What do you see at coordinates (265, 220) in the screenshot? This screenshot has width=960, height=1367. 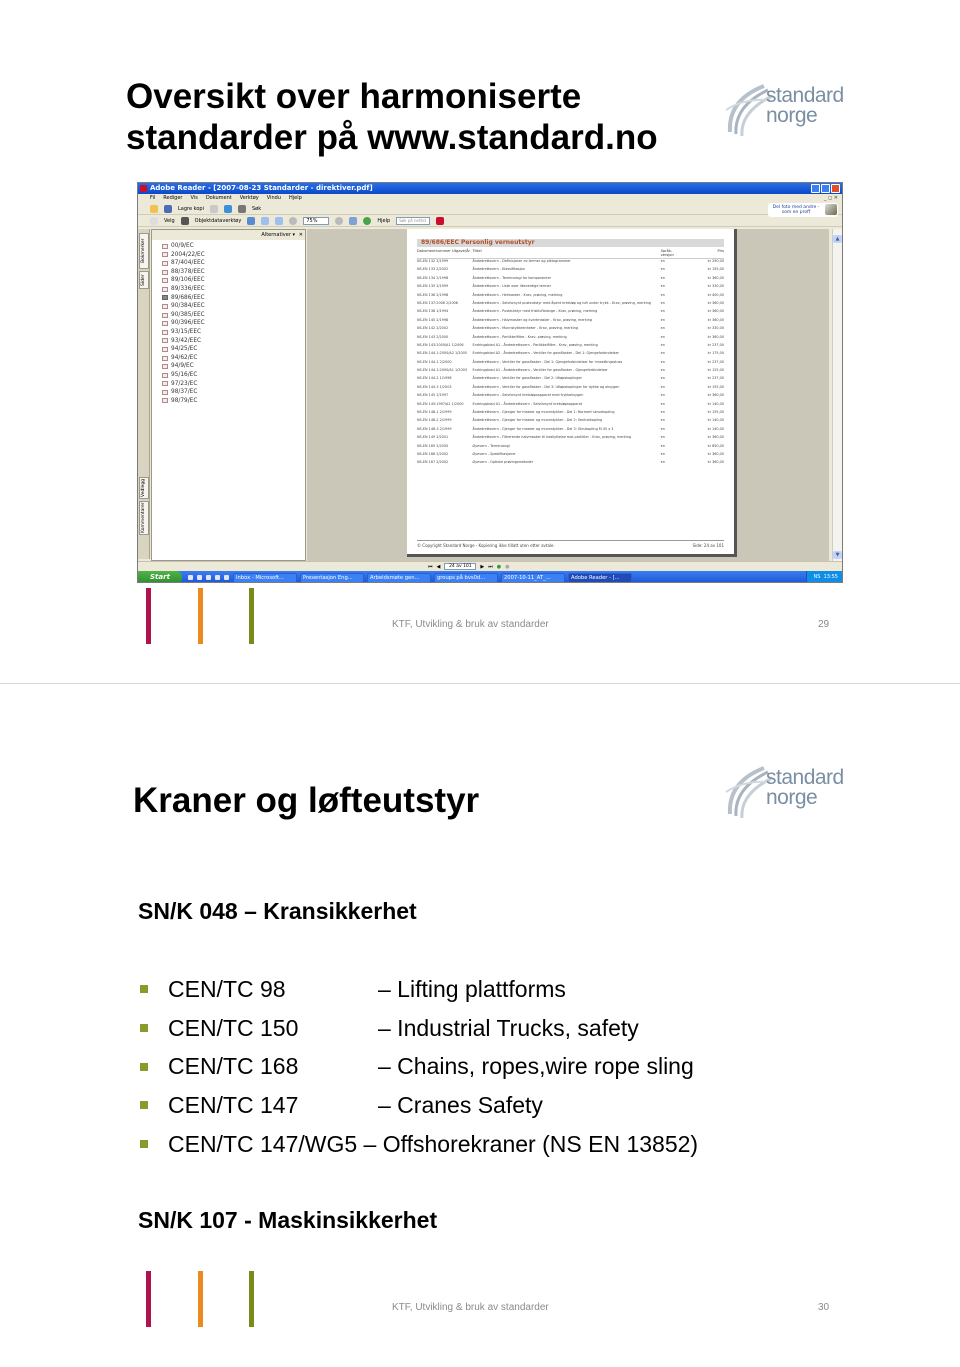 I see `fit-page-icon` at bounding box center [265, 220].